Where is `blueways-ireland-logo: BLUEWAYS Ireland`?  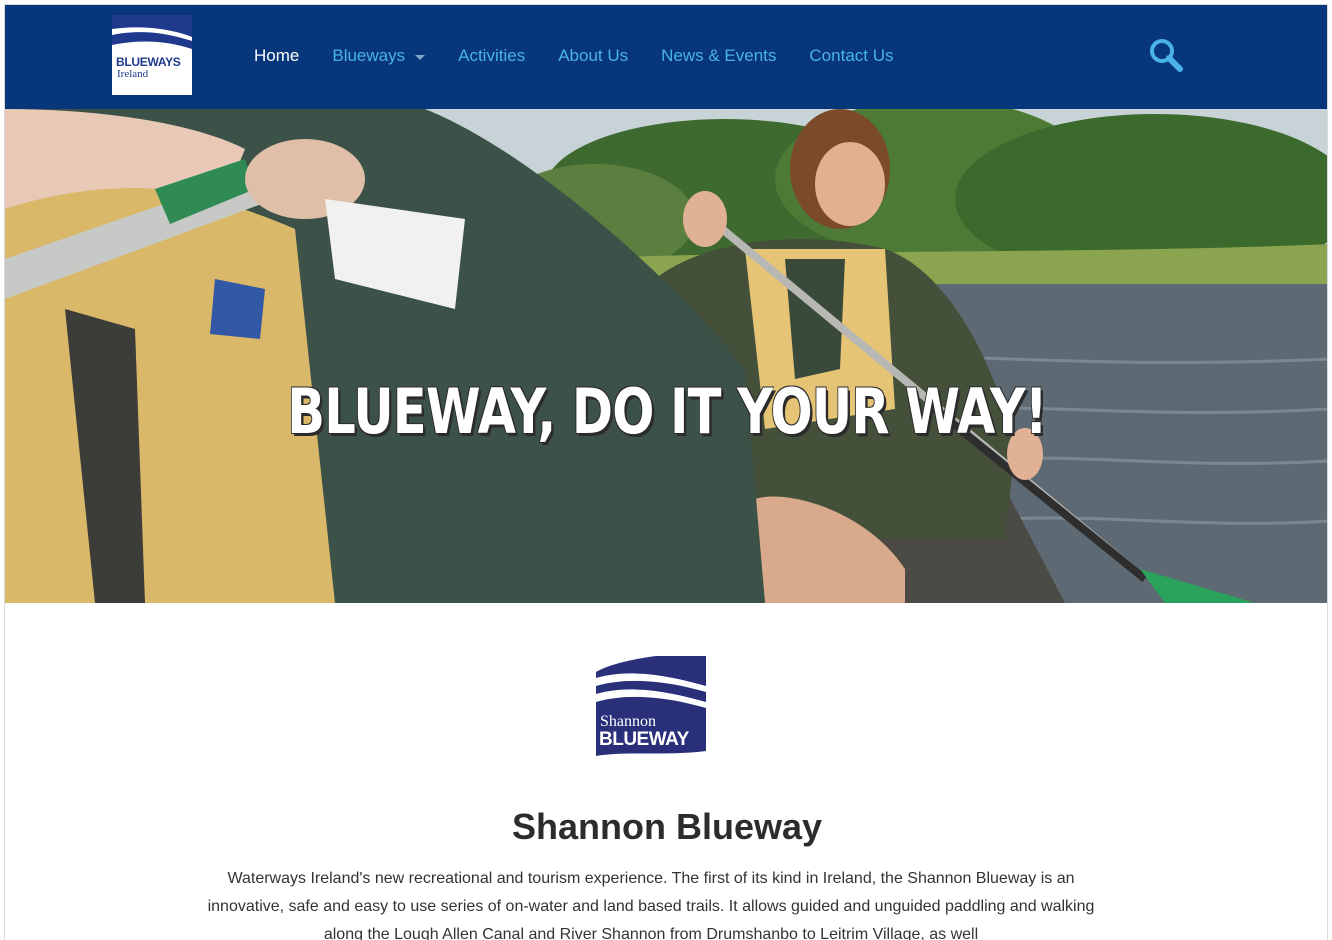 blueways-ireland-logo: BLUEWAYS Ireland is located at coordinates (152, 55).